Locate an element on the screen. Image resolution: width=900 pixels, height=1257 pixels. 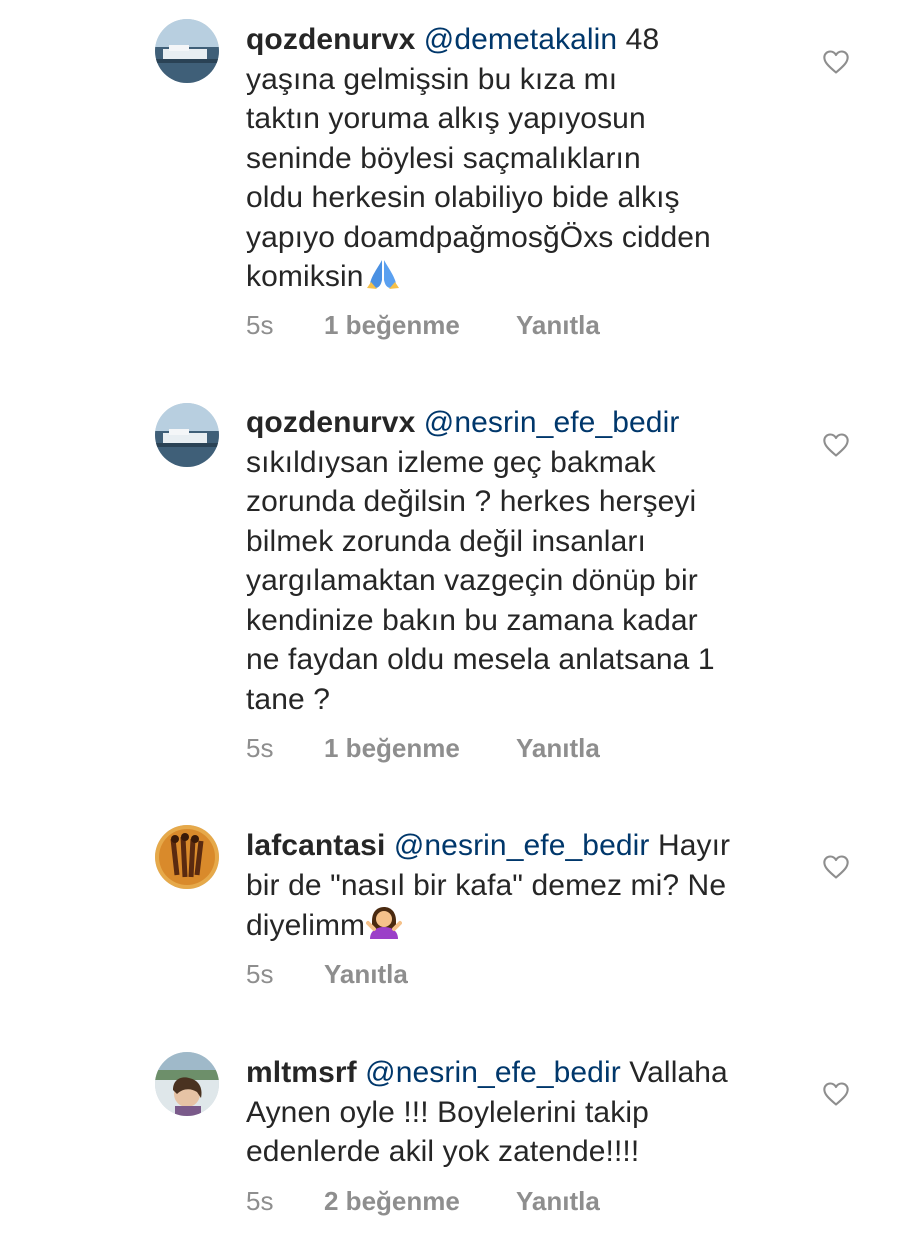
comment-mention: @demetakalin is located at coordinates (520, 39).